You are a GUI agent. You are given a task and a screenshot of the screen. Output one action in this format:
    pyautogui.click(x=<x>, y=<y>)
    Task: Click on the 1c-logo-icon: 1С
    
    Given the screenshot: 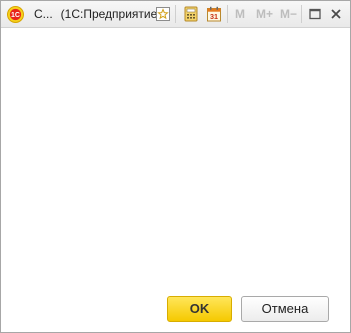 What is the action you would take?
    pyautogui.click(x=15, y=14)
    